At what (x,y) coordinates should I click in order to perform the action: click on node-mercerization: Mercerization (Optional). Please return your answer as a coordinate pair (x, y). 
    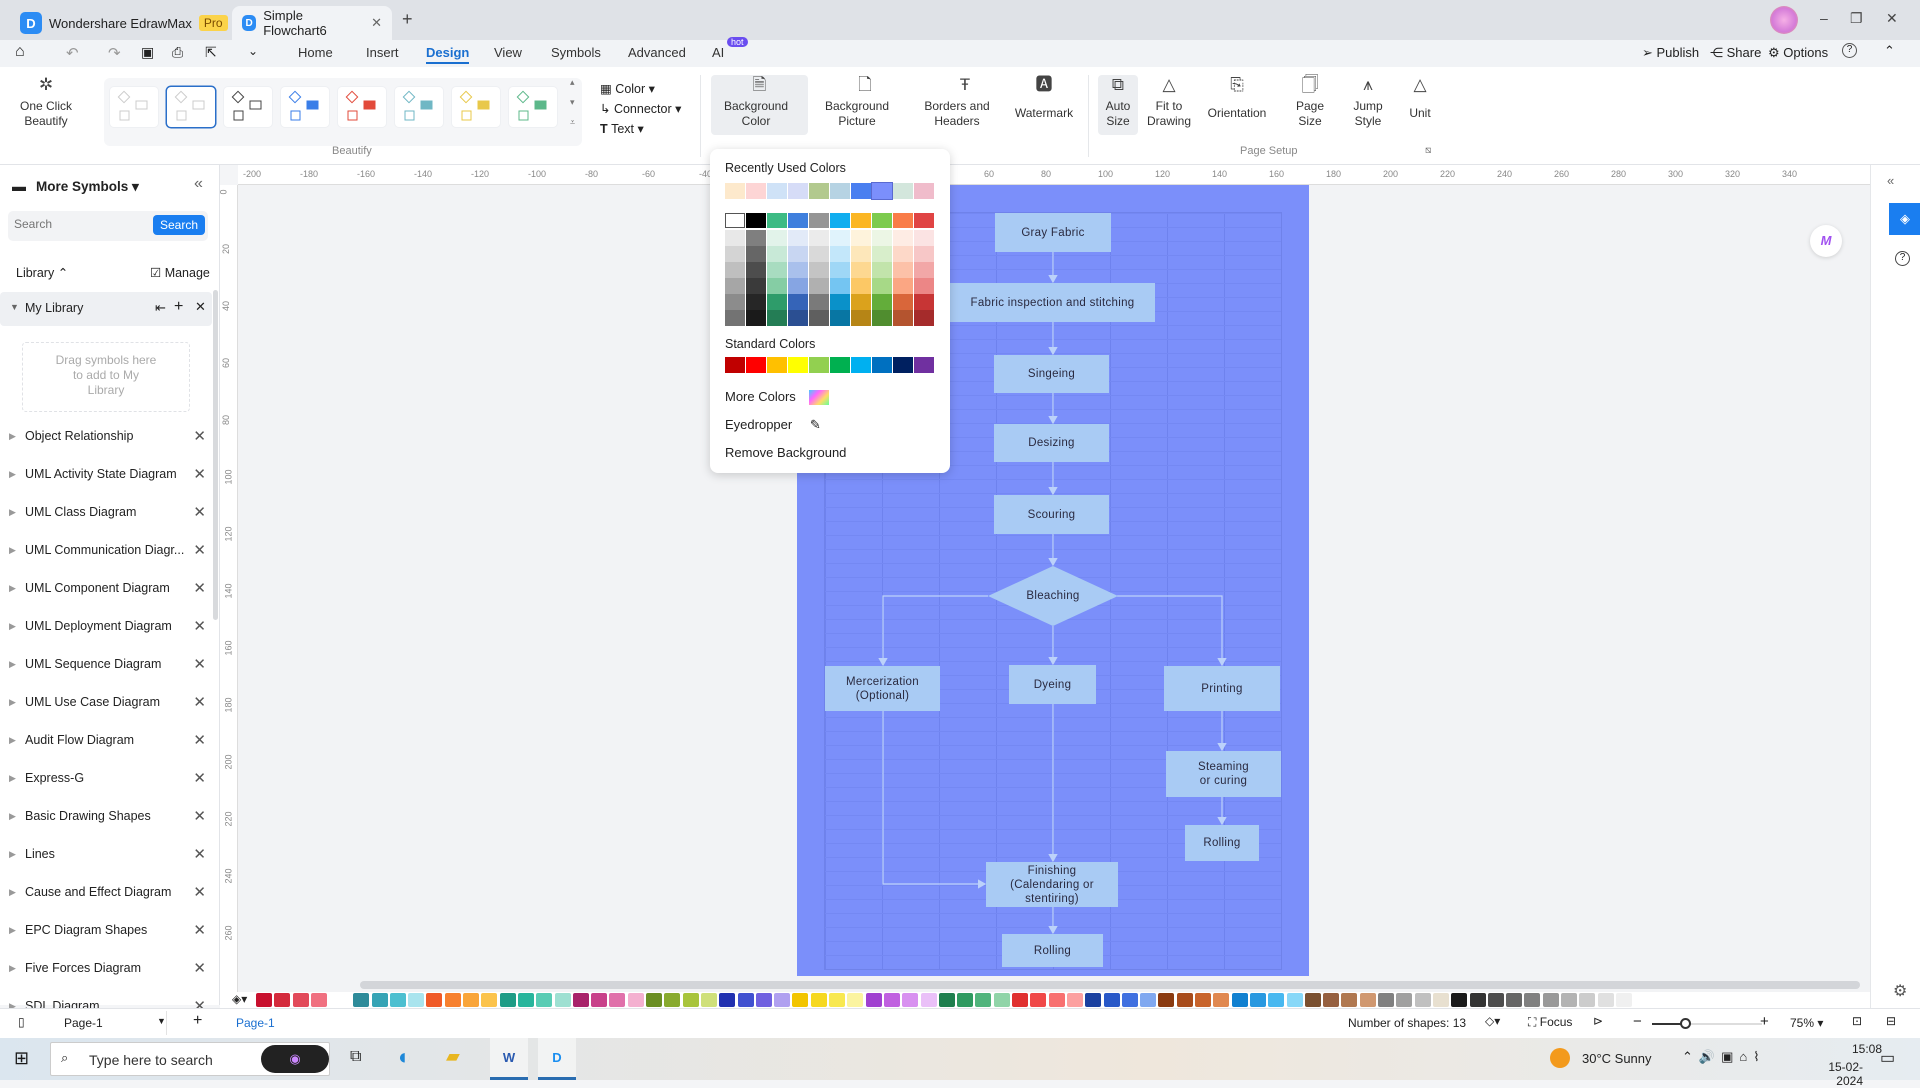
    Looking at the image, I should click on (882, 688).